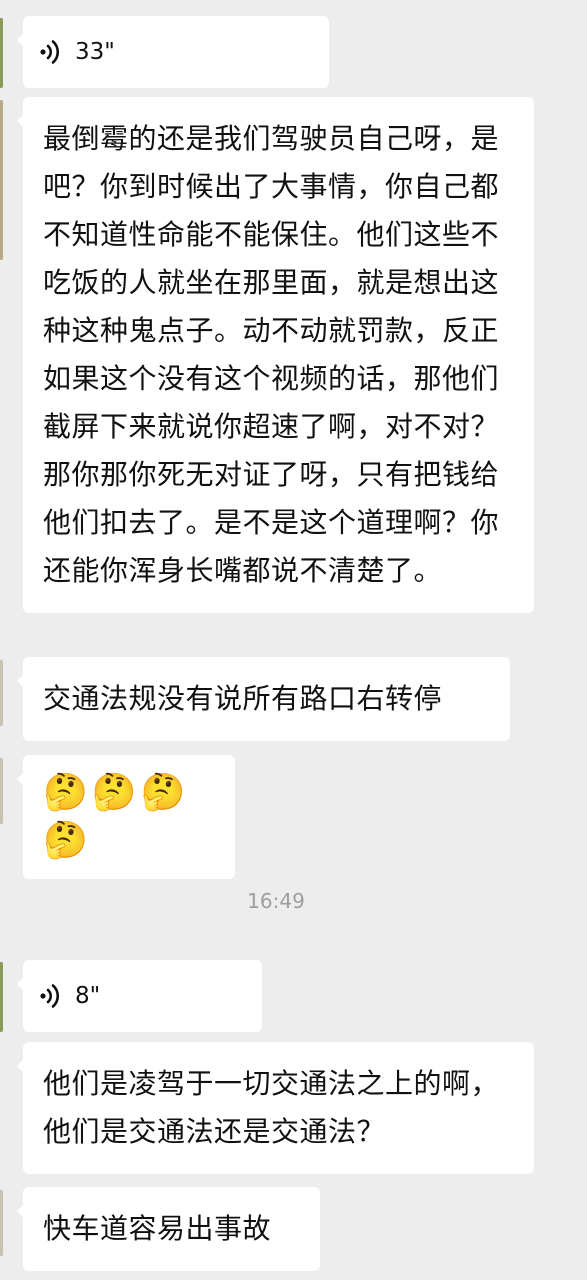 Image resolution: width=587 pixels, height=1280 pixels. Describe the element at coordinates (157, 1228) in the screenshot. I see `message-text: 快车道容易出事故` at that location.